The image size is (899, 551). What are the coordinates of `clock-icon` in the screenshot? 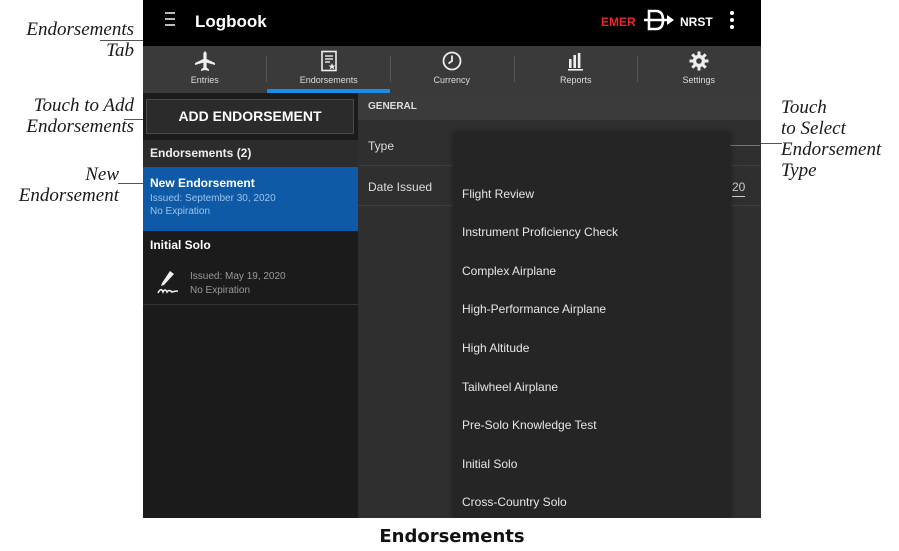 It's located at (452, 61).